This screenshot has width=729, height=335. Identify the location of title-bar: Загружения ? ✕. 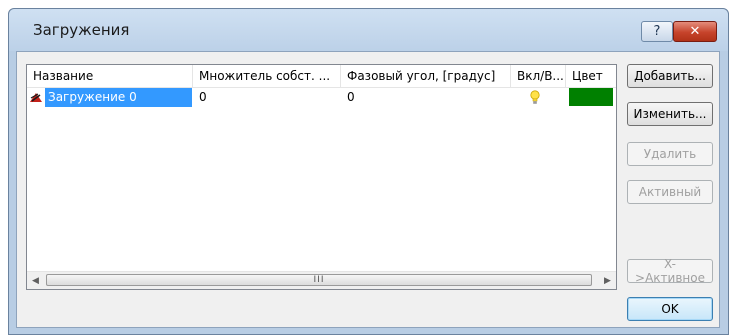
(368, 30).